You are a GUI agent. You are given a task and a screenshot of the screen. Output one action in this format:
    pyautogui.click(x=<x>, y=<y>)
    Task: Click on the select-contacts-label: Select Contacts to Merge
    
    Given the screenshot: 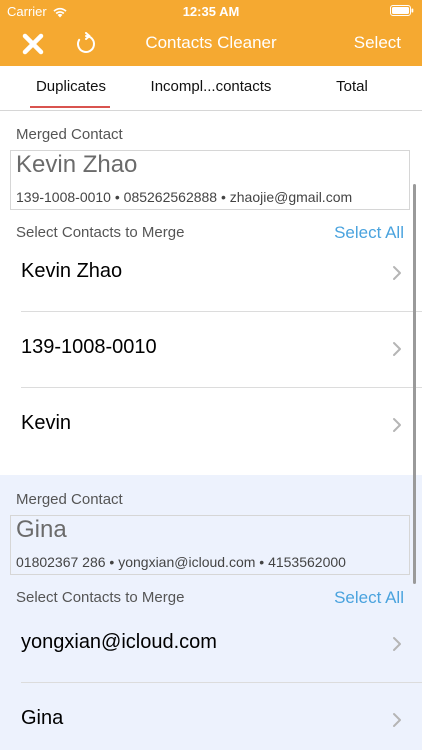 What is the action you would take?
    pyautogui.click(x=100, y=597)
    